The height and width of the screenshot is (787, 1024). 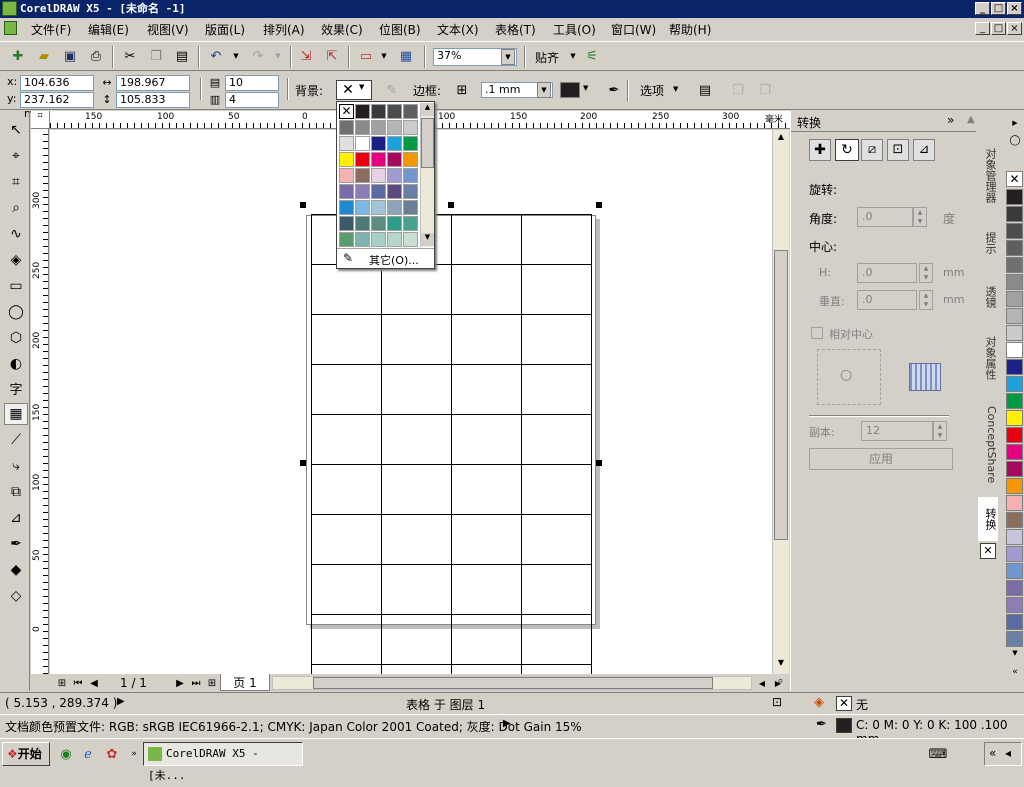 I want to click on size-mode-icon: ⊡, so click(x=898, y=150).